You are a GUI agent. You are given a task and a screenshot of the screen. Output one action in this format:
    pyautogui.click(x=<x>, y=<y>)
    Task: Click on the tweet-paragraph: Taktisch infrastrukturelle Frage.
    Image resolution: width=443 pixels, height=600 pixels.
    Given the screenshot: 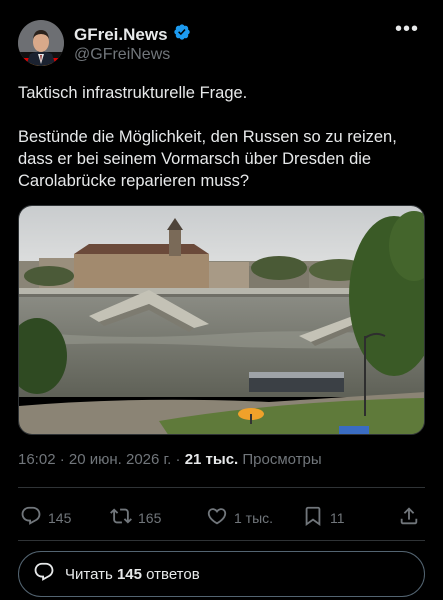 What is the action you would take?
    pyautogui.click(x=133, y=93)
    